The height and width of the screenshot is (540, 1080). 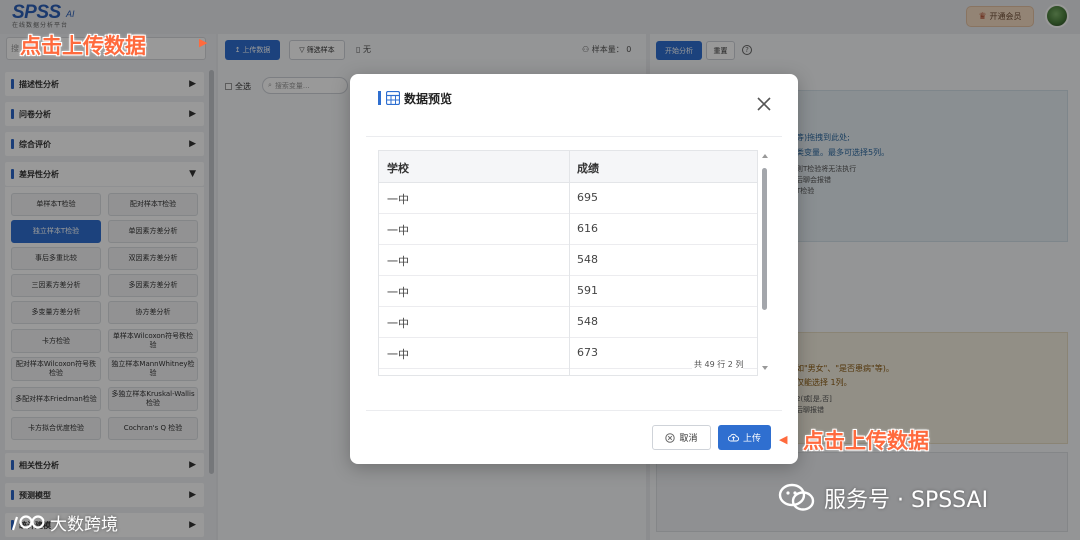 What do you see at coordinates (764, 239) in the screenshot?
I see `table-scroll-thumb` at bounding box center [764, 239].